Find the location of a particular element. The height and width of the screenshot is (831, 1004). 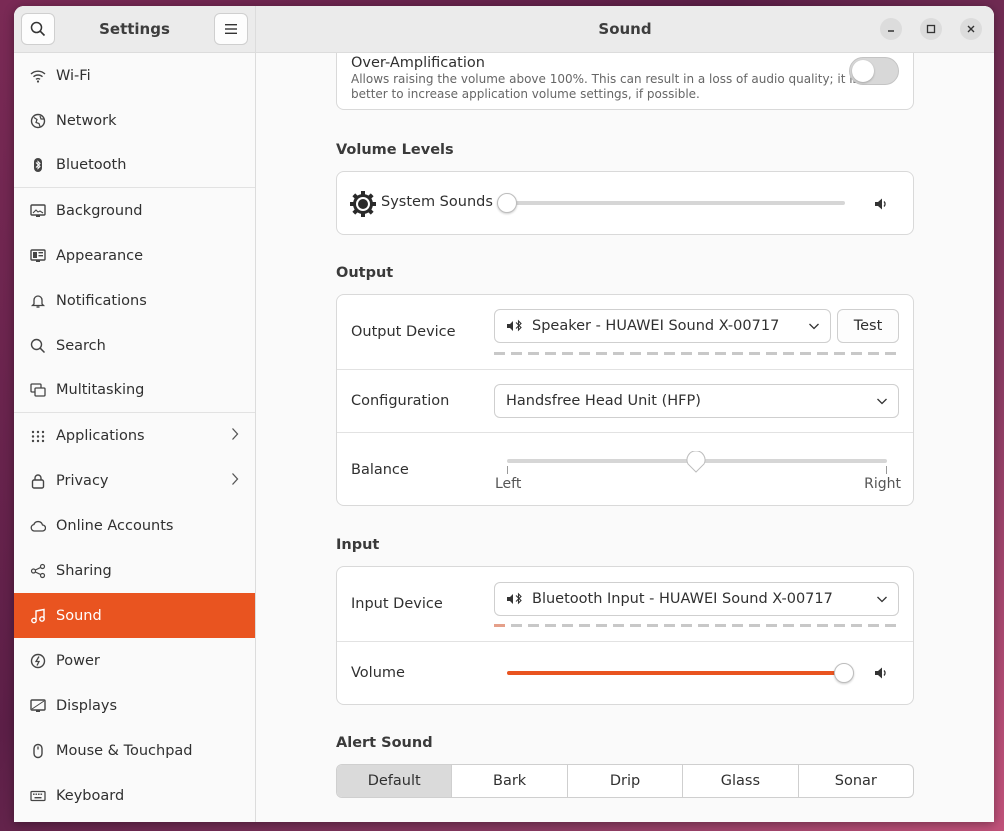

sidebar-item-label: Background is located at coordinates (99, 210).